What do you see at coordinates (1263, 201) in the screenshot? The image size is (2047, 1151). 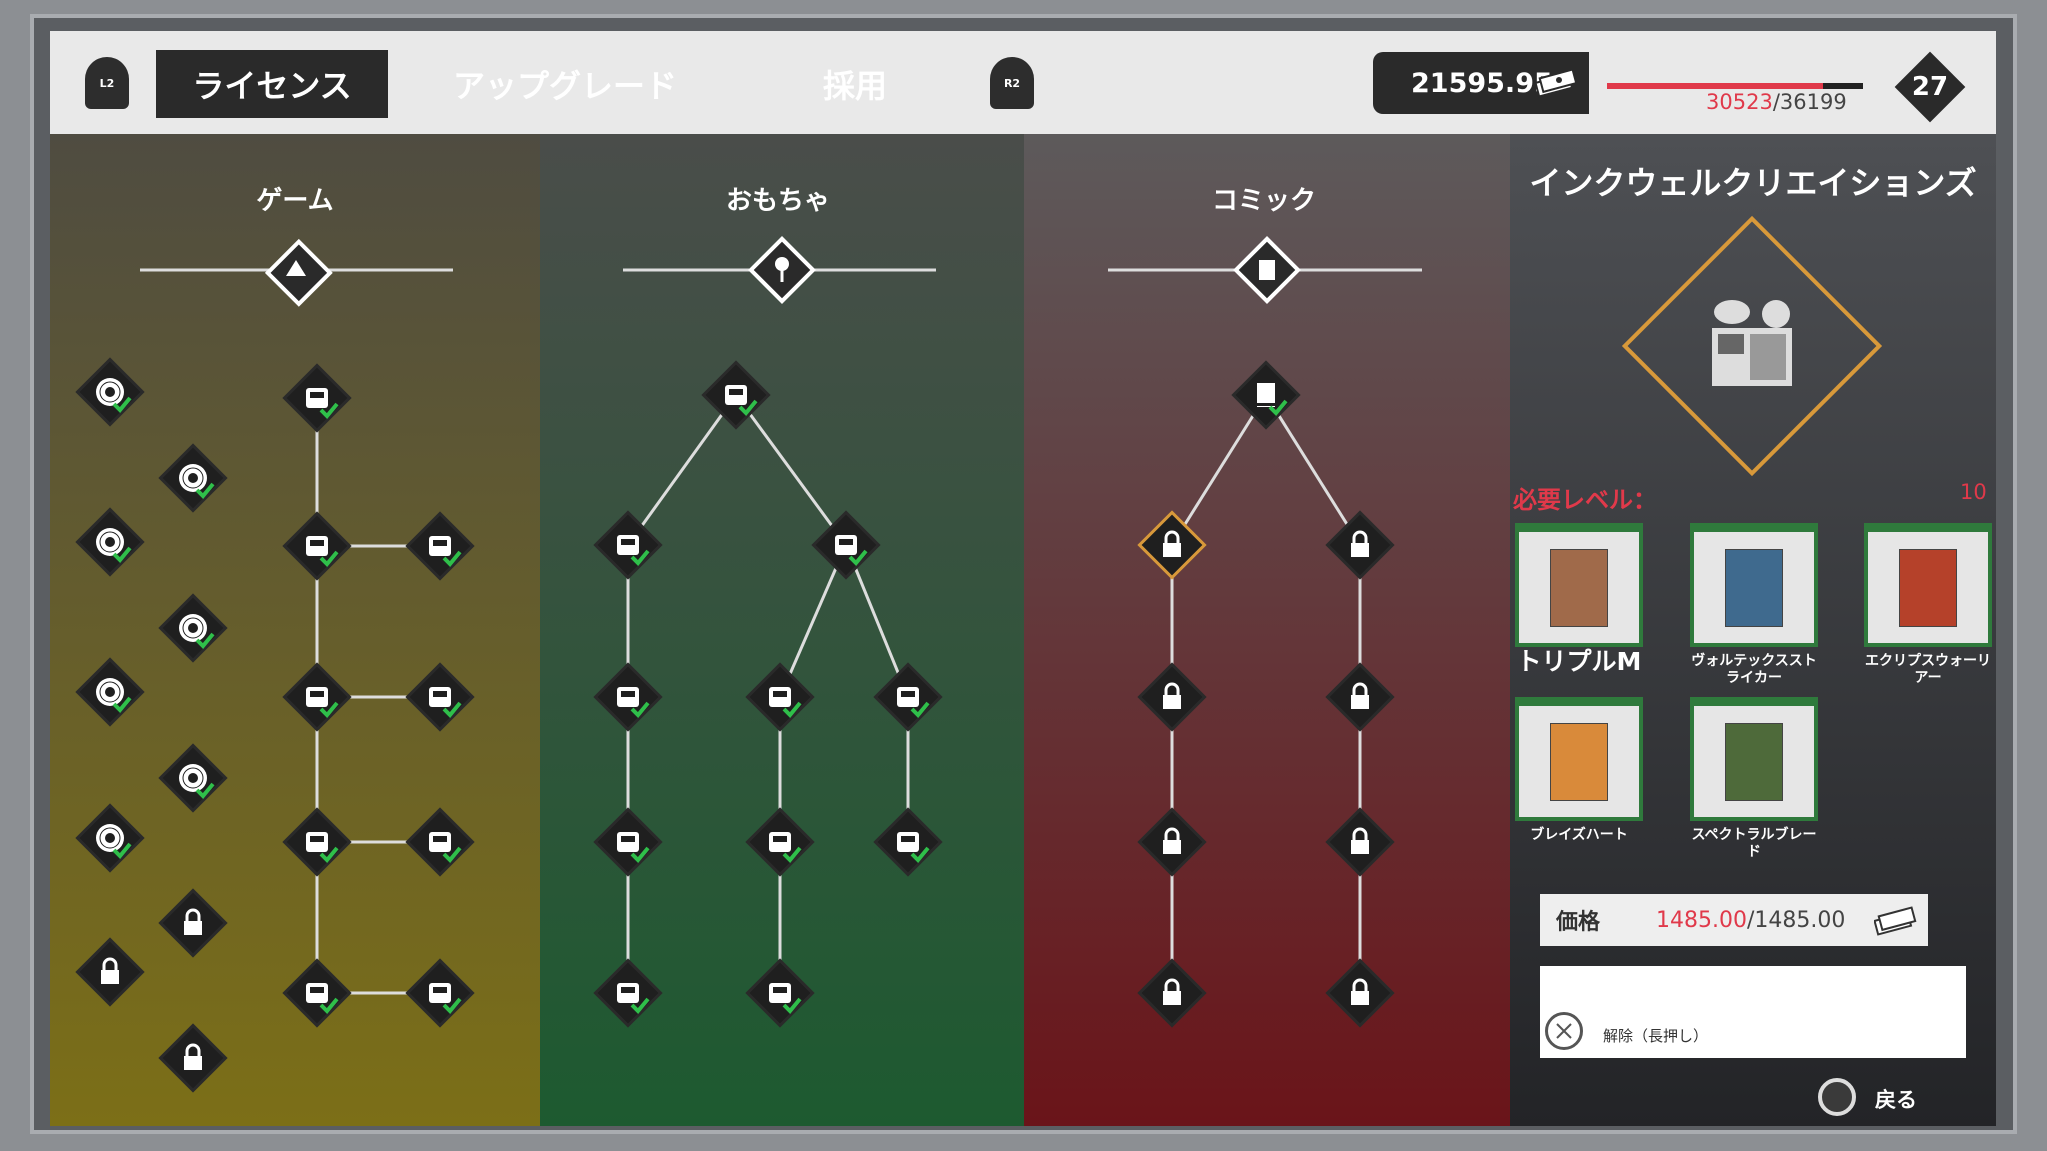 I see `comics-title: コミック` at bounding box center [1263, 201].